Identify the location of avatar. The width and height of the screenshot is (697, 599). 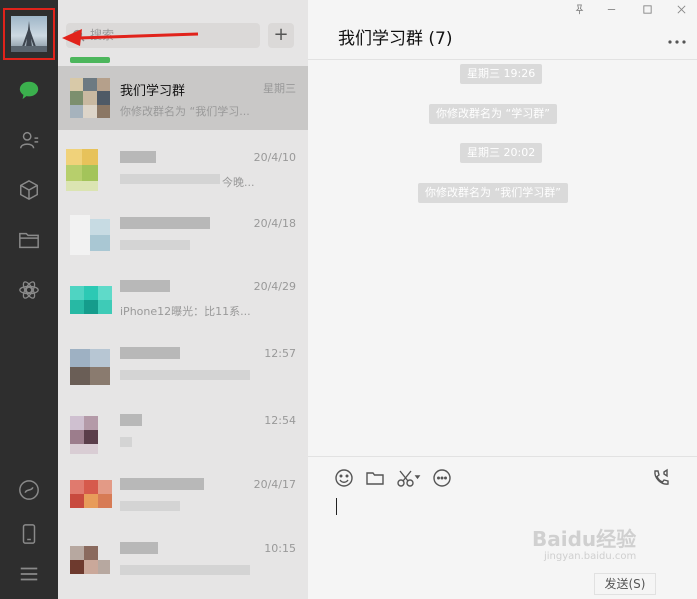
(29, 34).